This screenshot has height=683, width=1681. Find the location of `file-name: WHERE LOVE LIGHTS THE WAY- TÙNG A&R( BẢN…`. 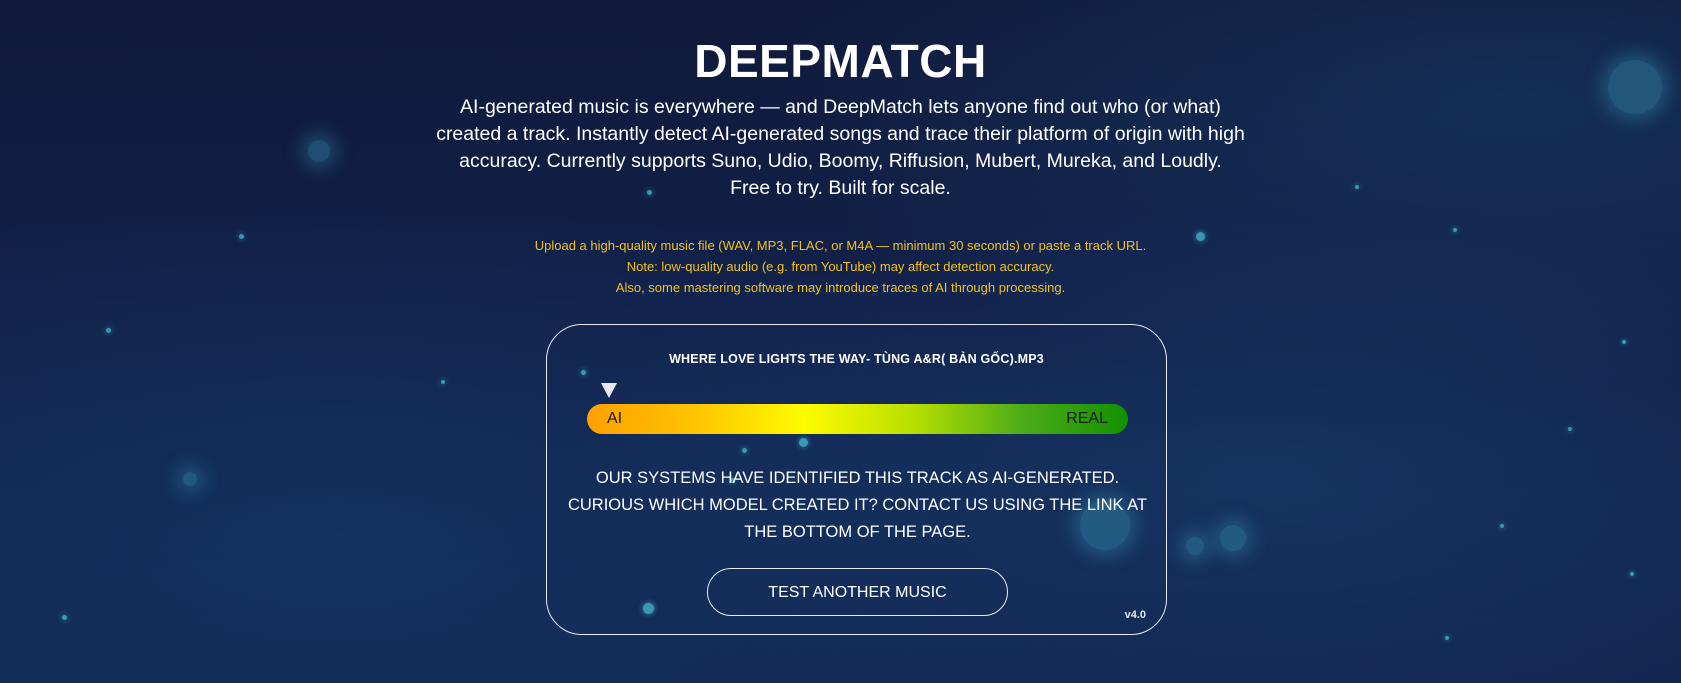

file-name: WHERE LOVE LIGHTS THE WAY- TÙNG A&R( BẢN… is located at coordinates (856, 359).